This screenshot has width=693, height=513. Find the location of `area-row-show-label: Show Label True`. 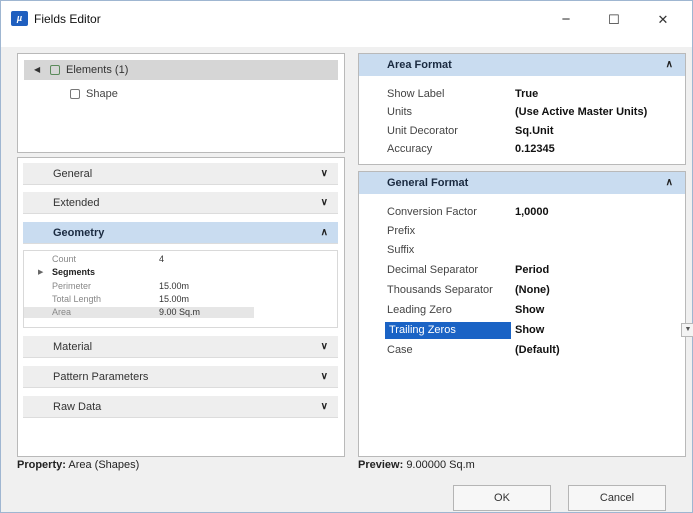

area-row-show-label: Show Label True is located at coordinates (532, 94).